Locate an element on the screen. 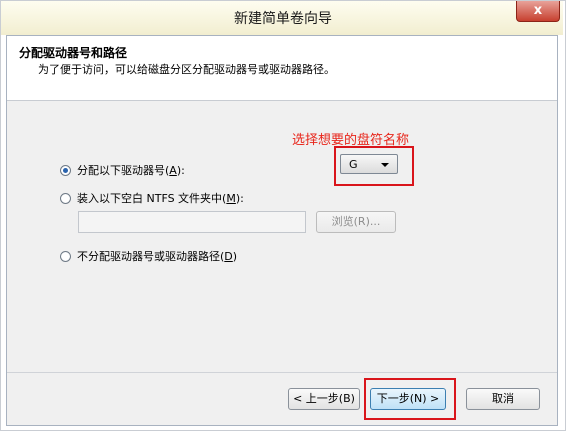 This screenshot has width=566, height=431. folder-path-input is located at coordinates (192, 222).